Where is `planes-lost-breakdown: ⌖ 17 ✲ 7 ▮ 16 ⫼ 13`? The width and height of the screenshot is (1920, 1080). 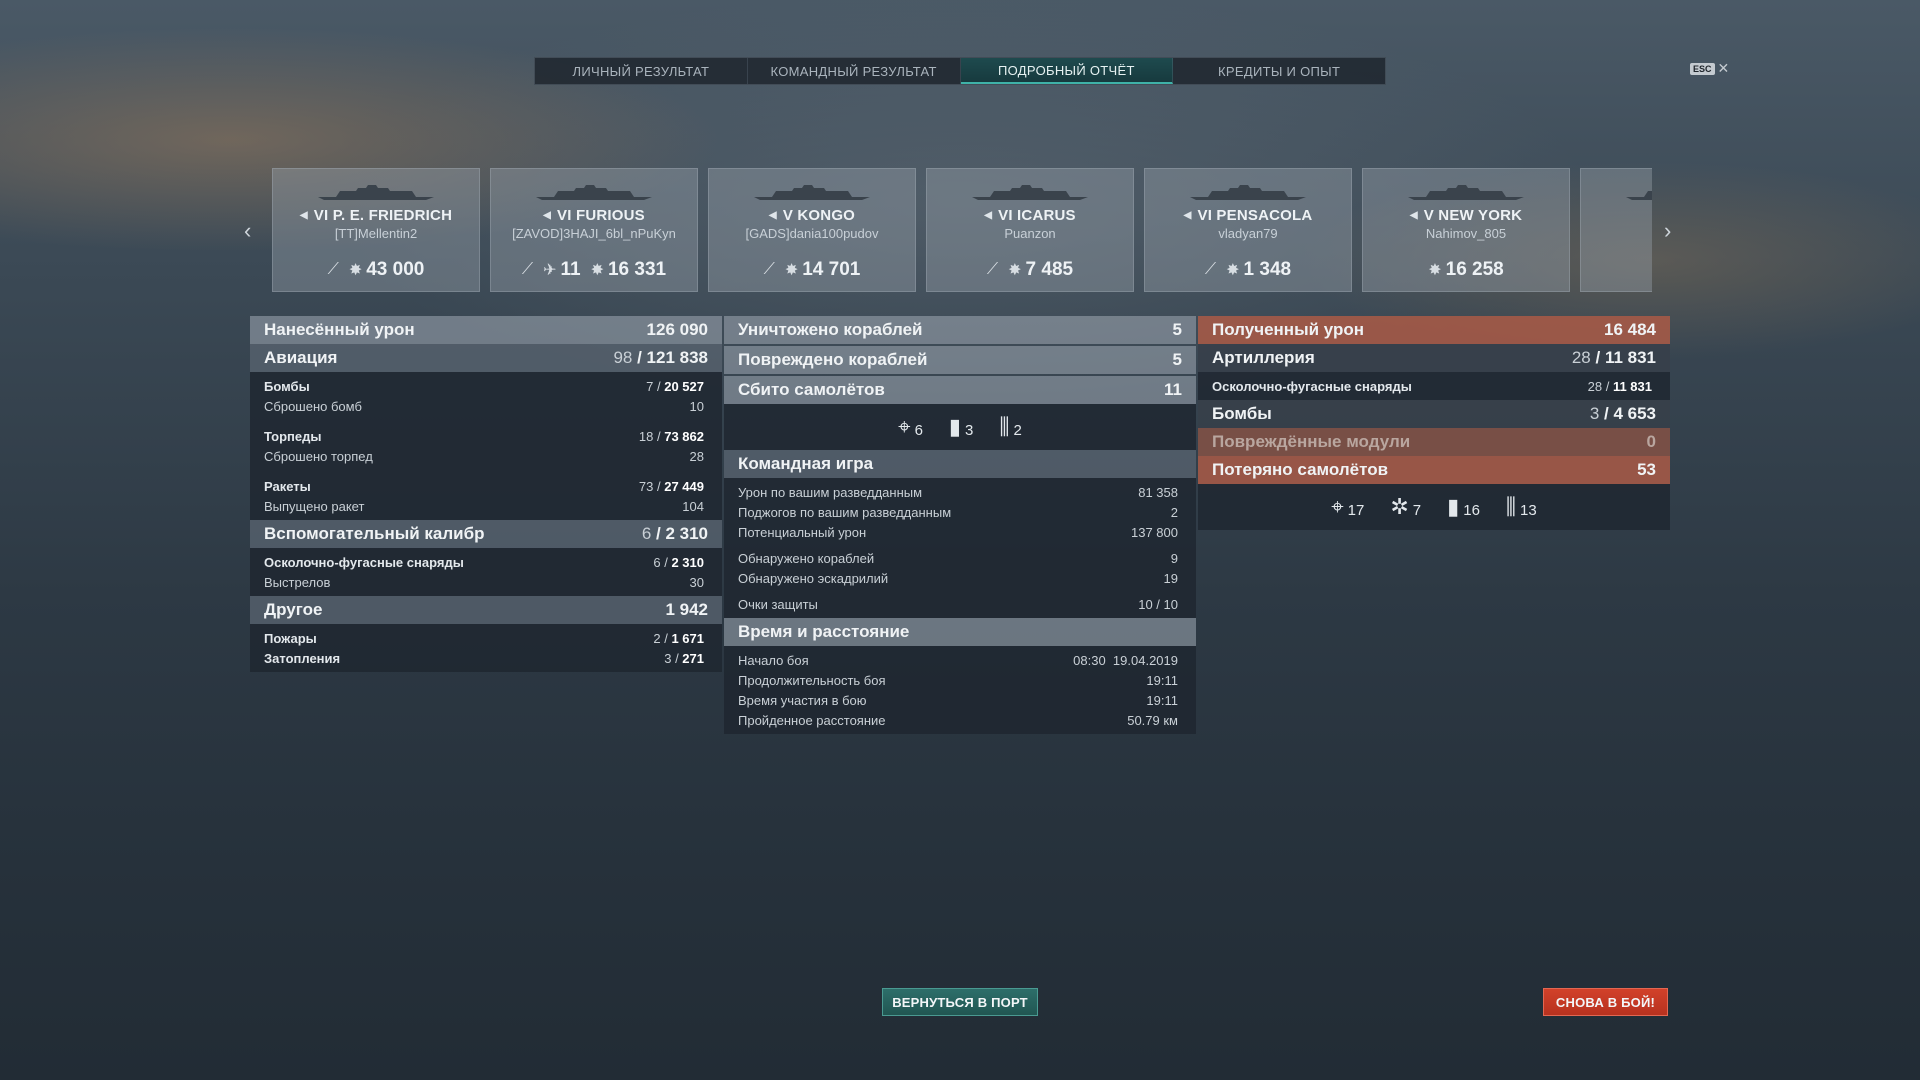
planes-lost-breakdown: ⌖ 17 ✲ 7 ▮ 16 ⫼ 13 is located at coordinates (1434, 507).